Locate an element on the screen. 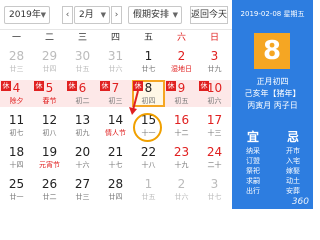 Image resolution: width=320 pixels, height=240 pixels. day-cell: 25 廿一 is located at coordinates (16, 189).